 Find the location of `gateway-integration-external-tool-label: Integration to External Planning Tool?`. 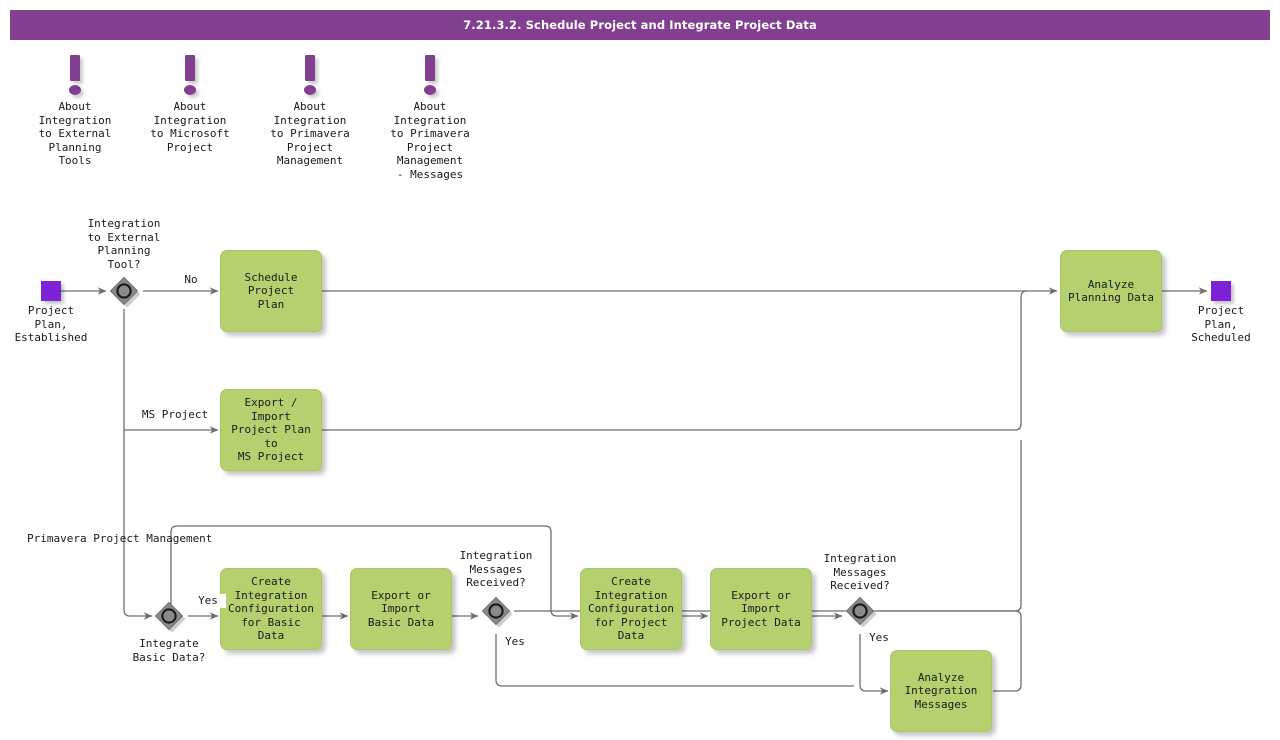

gateway-integration-external-tool-label: Integration to External Planning Tool? is located at coordinates (124, 244).